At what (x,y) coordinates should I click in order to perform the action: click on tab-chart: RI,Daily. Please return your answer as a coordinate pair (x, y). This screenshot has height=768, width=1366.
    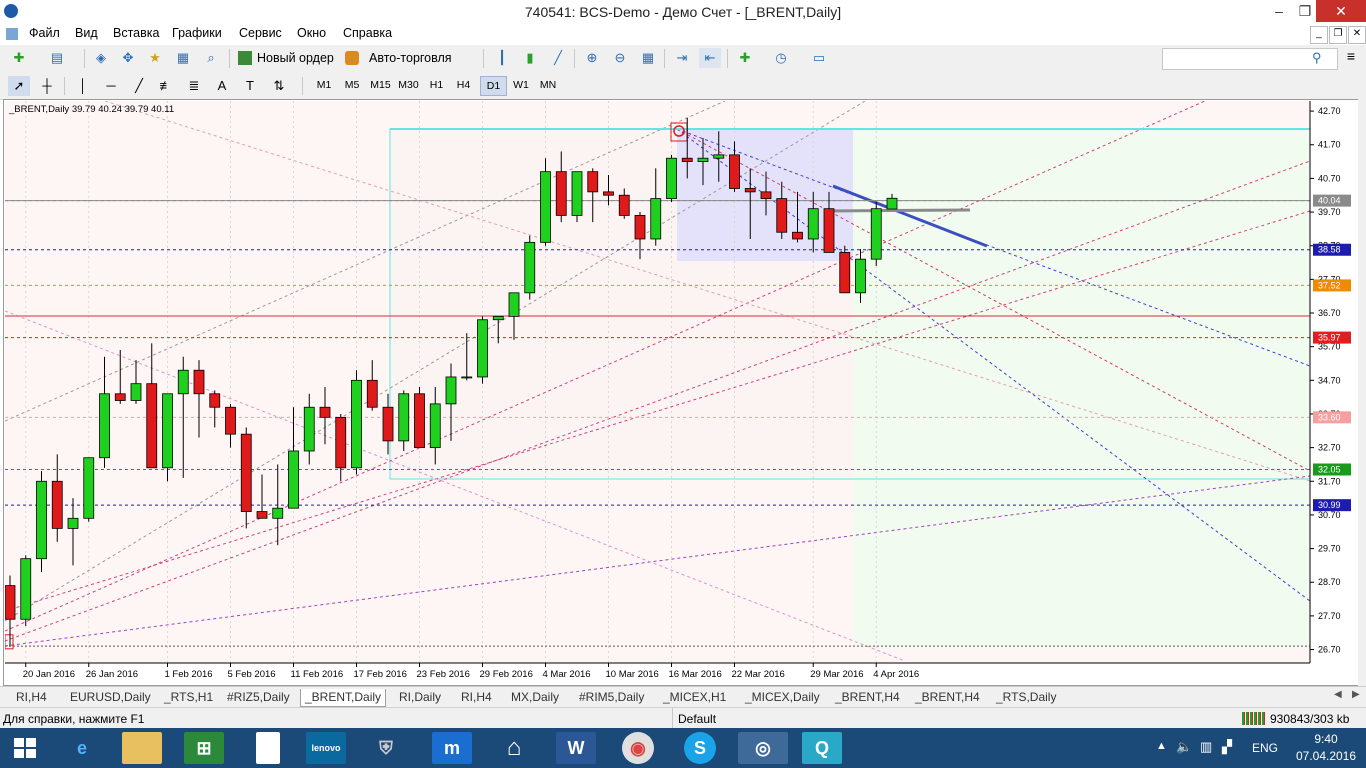
    Looking at the image, I should click on (420, 697).